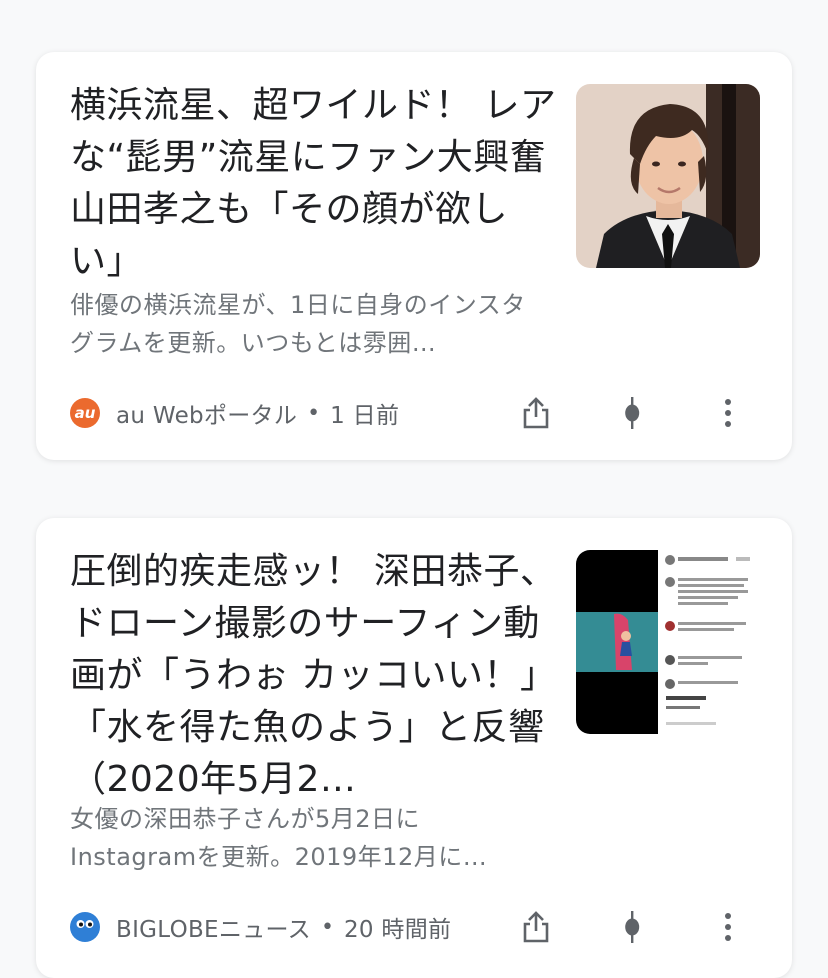  I want to click on source-name: au Webポータル, so click(206, 413).